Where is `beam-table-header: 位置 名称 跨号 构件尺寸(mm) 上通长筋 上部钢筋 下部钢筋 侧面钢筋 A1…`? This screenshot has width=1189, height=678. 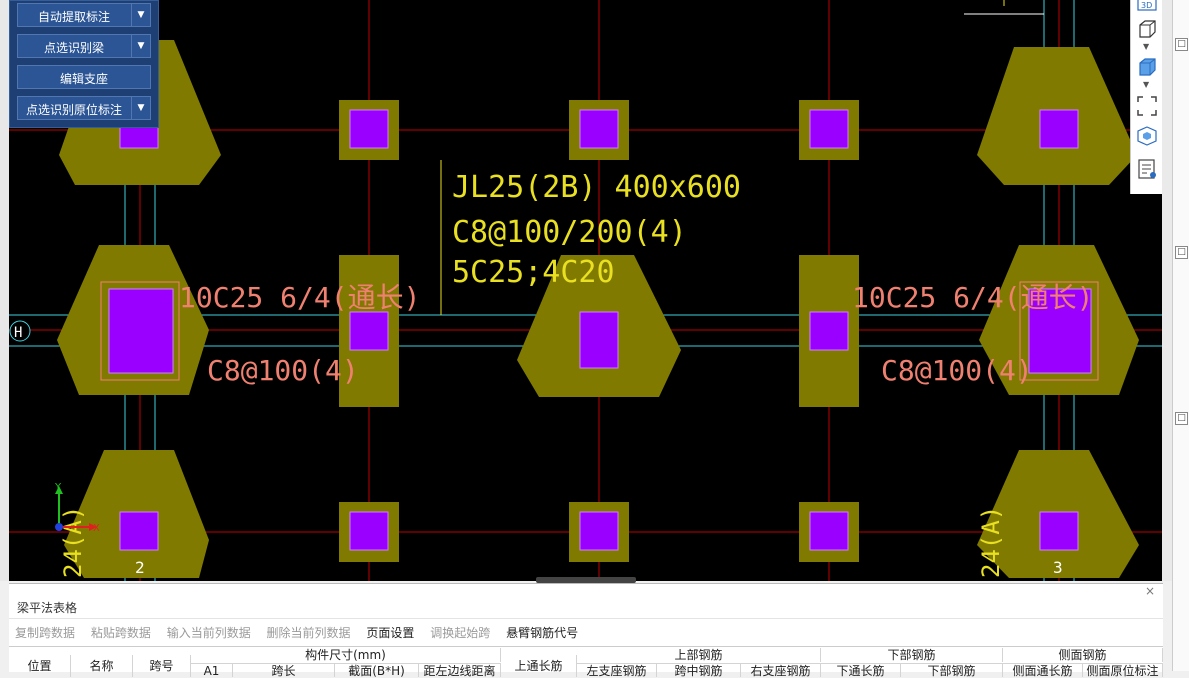
beam-table-header: 位置 名称 跨号 构件尺寸(mm) 上通长筋 上部钢筋 下部钢筋 侧面钢筋 A1… is located at coordinates (586, 662).